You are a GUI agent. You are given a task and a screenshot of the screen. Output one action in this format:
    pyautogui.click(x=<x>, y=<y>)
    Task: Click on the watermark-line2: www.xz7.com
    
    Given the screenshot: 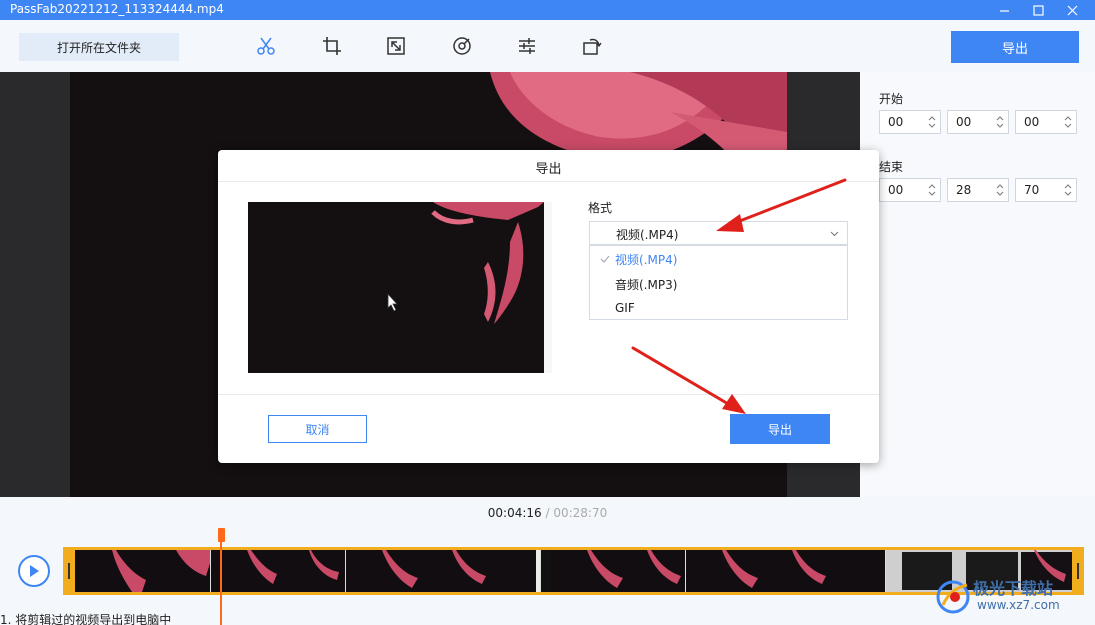 What is the action you would take?
    pyautogui.click(x=1018, y=605)
    